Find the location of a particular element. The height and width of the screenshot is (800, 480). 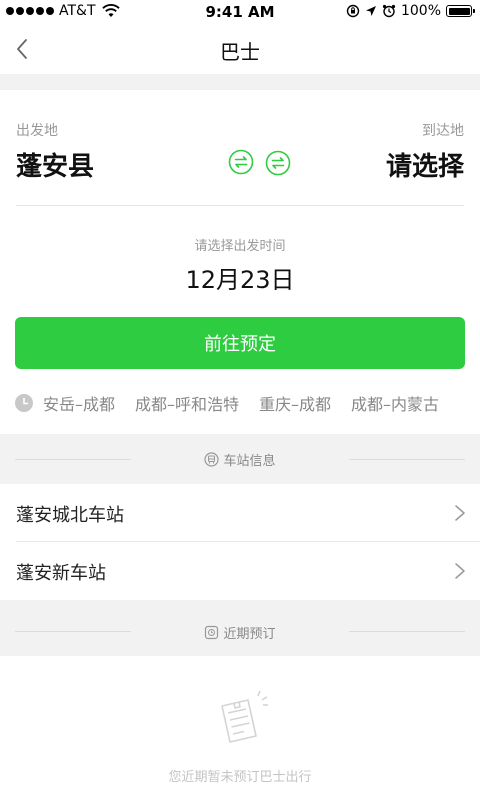

alarm-icon is located at coordinates (389, 11).